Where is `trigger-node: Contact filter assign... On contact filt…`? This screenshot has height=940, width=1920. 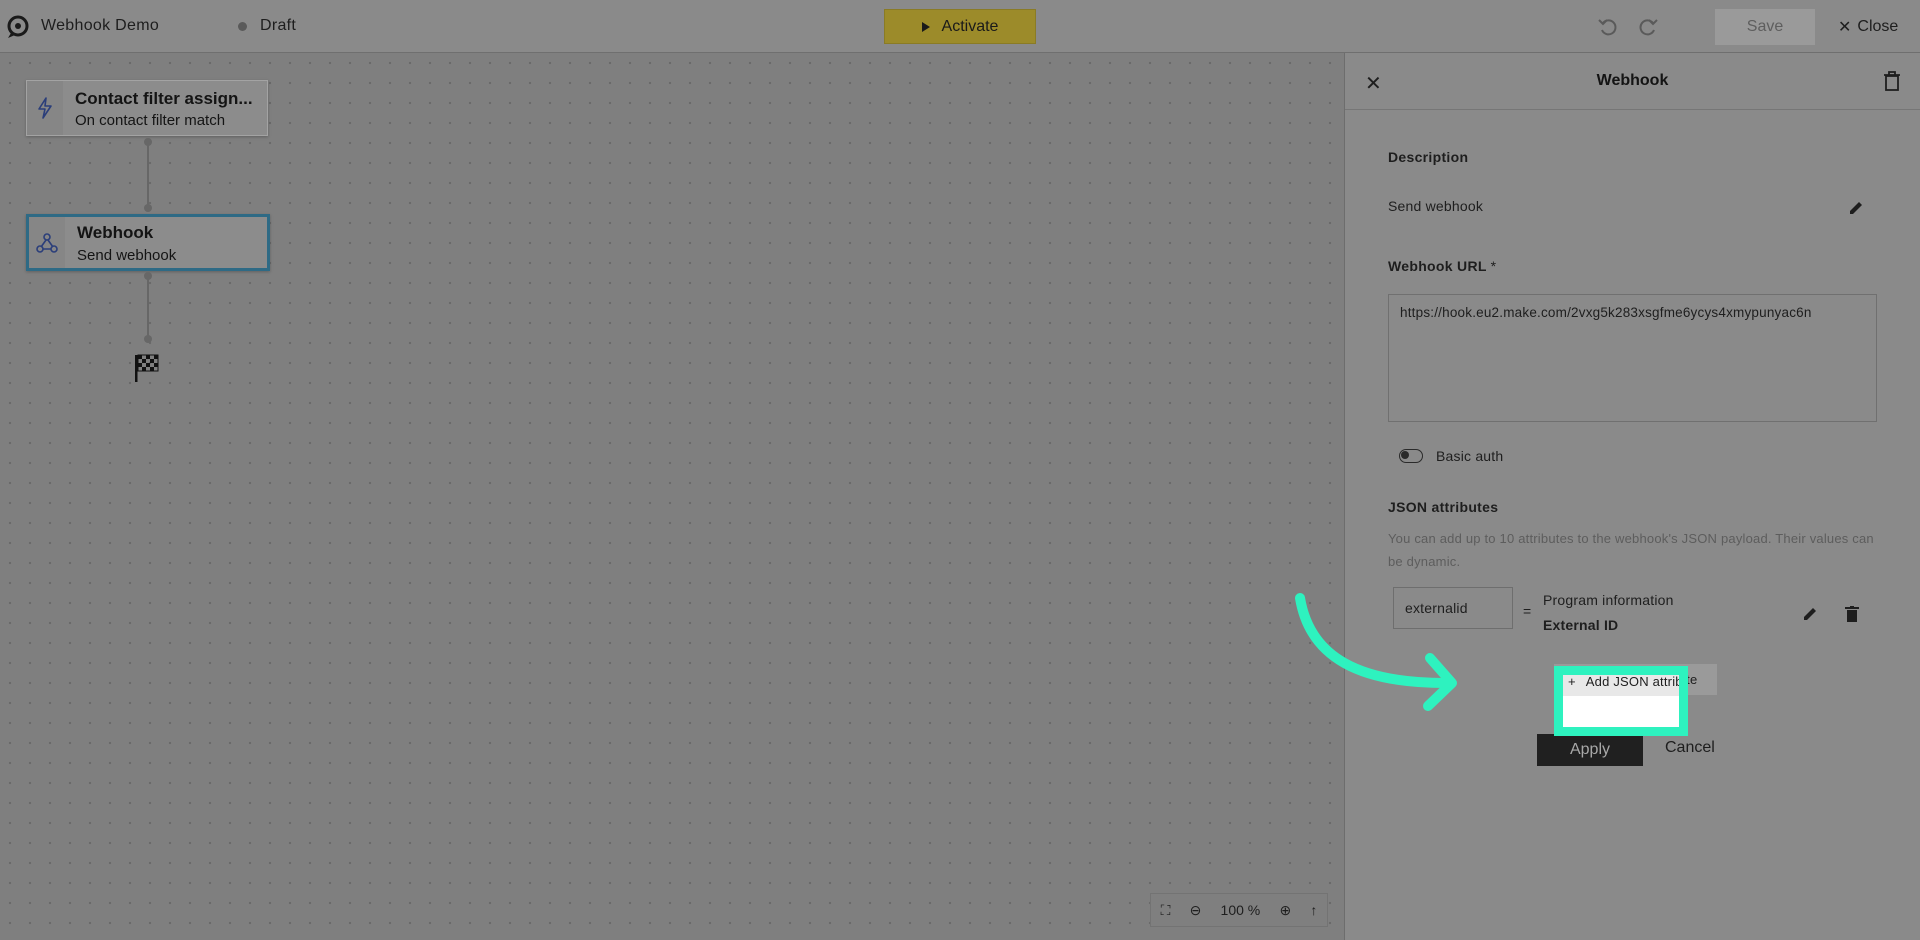 trigger-node: Contact filter assign... On contact filt… is located at coordinates (147, 108).